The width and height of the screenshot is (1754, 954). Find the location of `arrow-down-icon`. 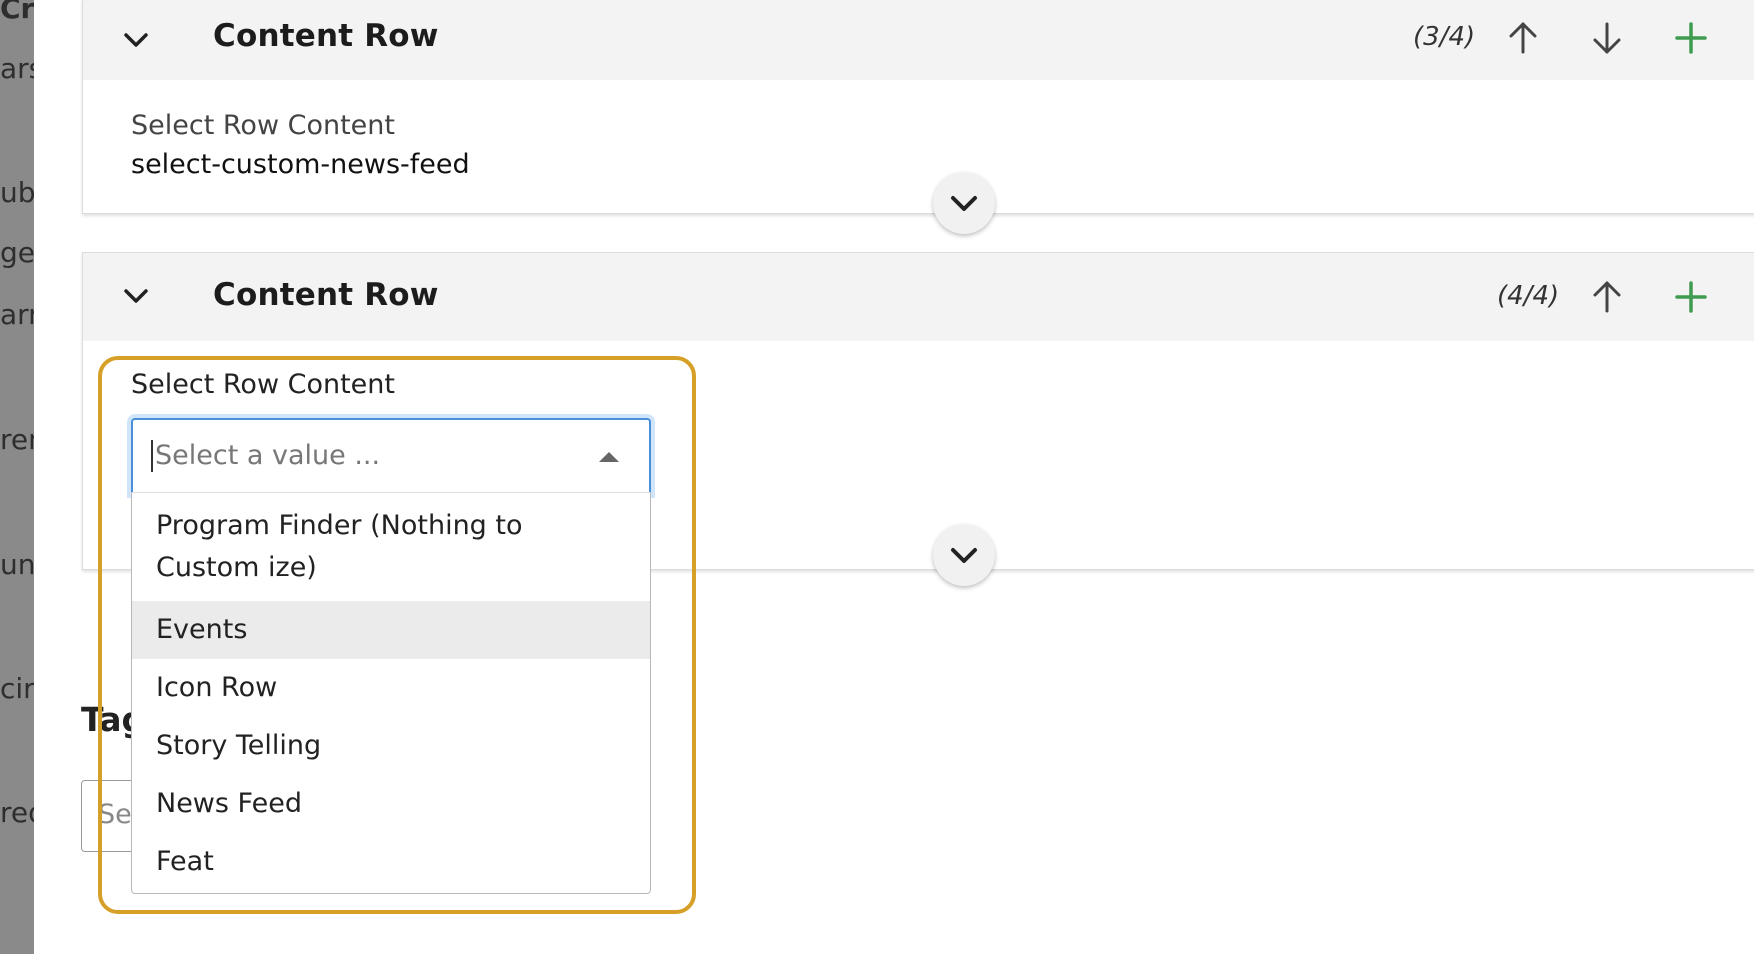

arrow-down-icon is located at coordinates (1607, 38).